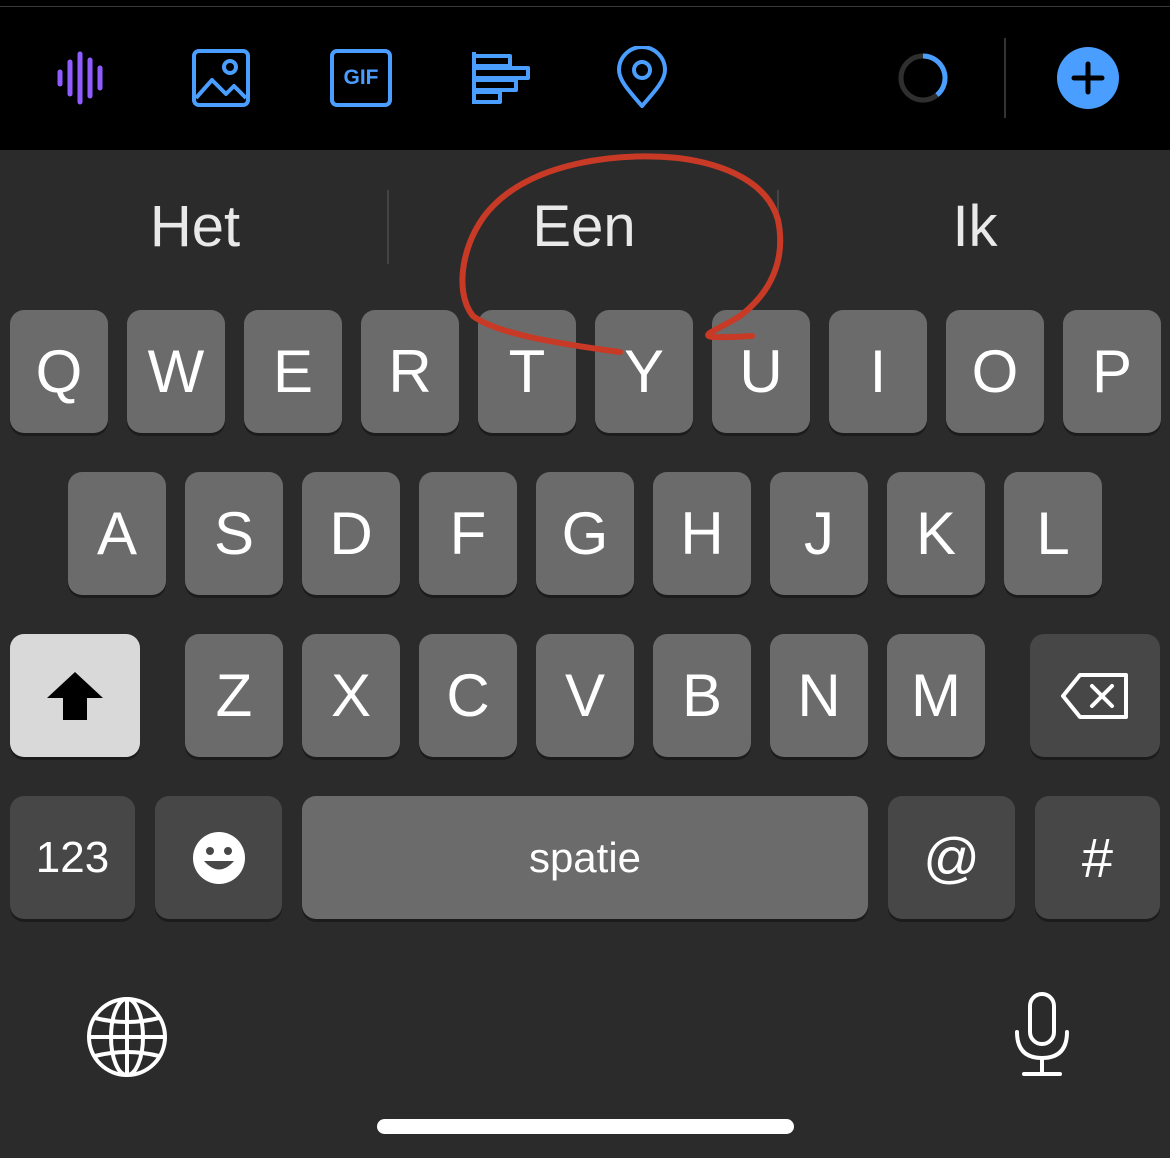  I want to click on key-x: X, so click(351, 695).